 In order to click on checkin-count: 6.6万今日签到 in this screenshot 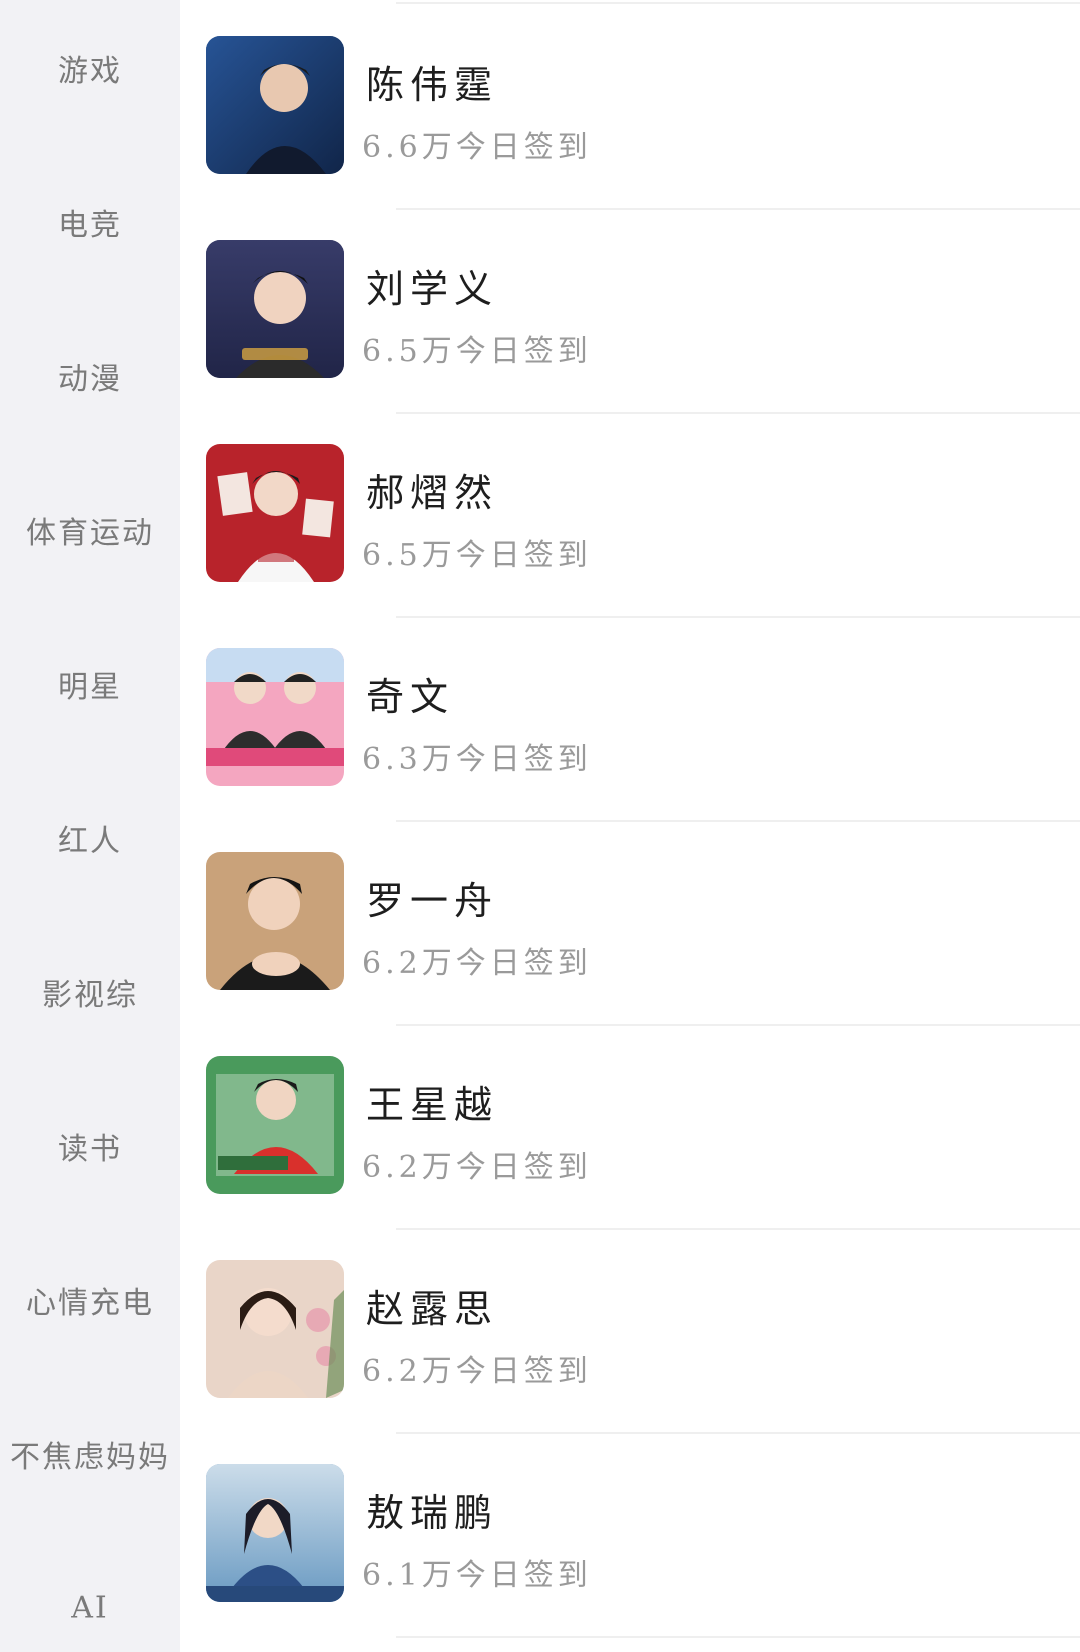, I will do `click(477, 147)`.